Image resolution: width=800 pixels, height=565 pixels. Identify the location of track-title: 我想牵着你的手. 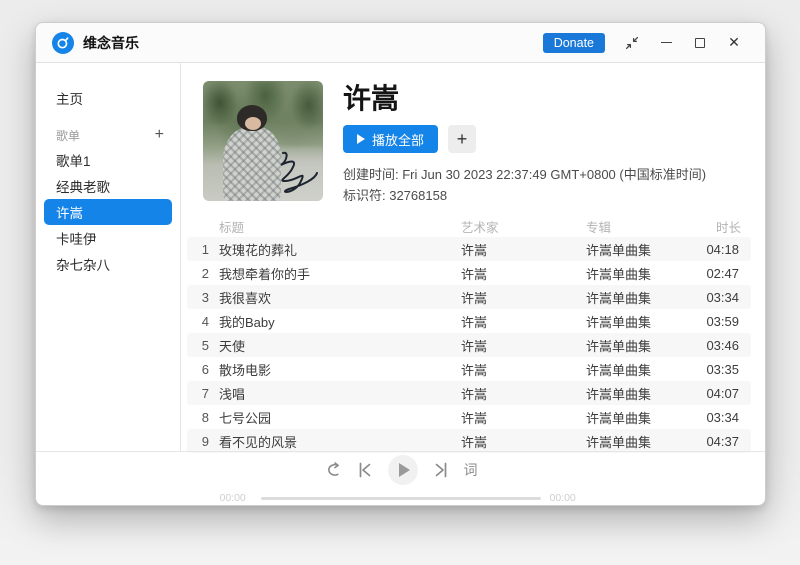
(265, 274).